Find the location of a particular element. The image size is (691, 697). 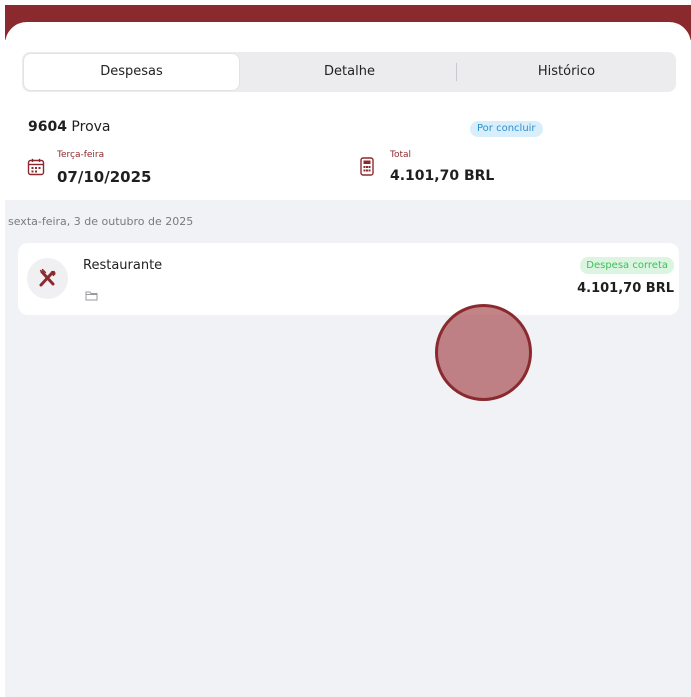

tab-bar: Despesas Detalhe Histórico is located at coordinates (349, 72).